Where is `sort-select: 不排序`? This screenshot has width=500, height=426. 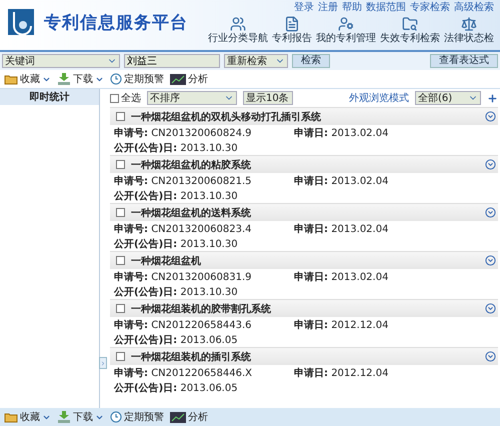
sort-select: 不排序 is located at coordinates (192, 98).